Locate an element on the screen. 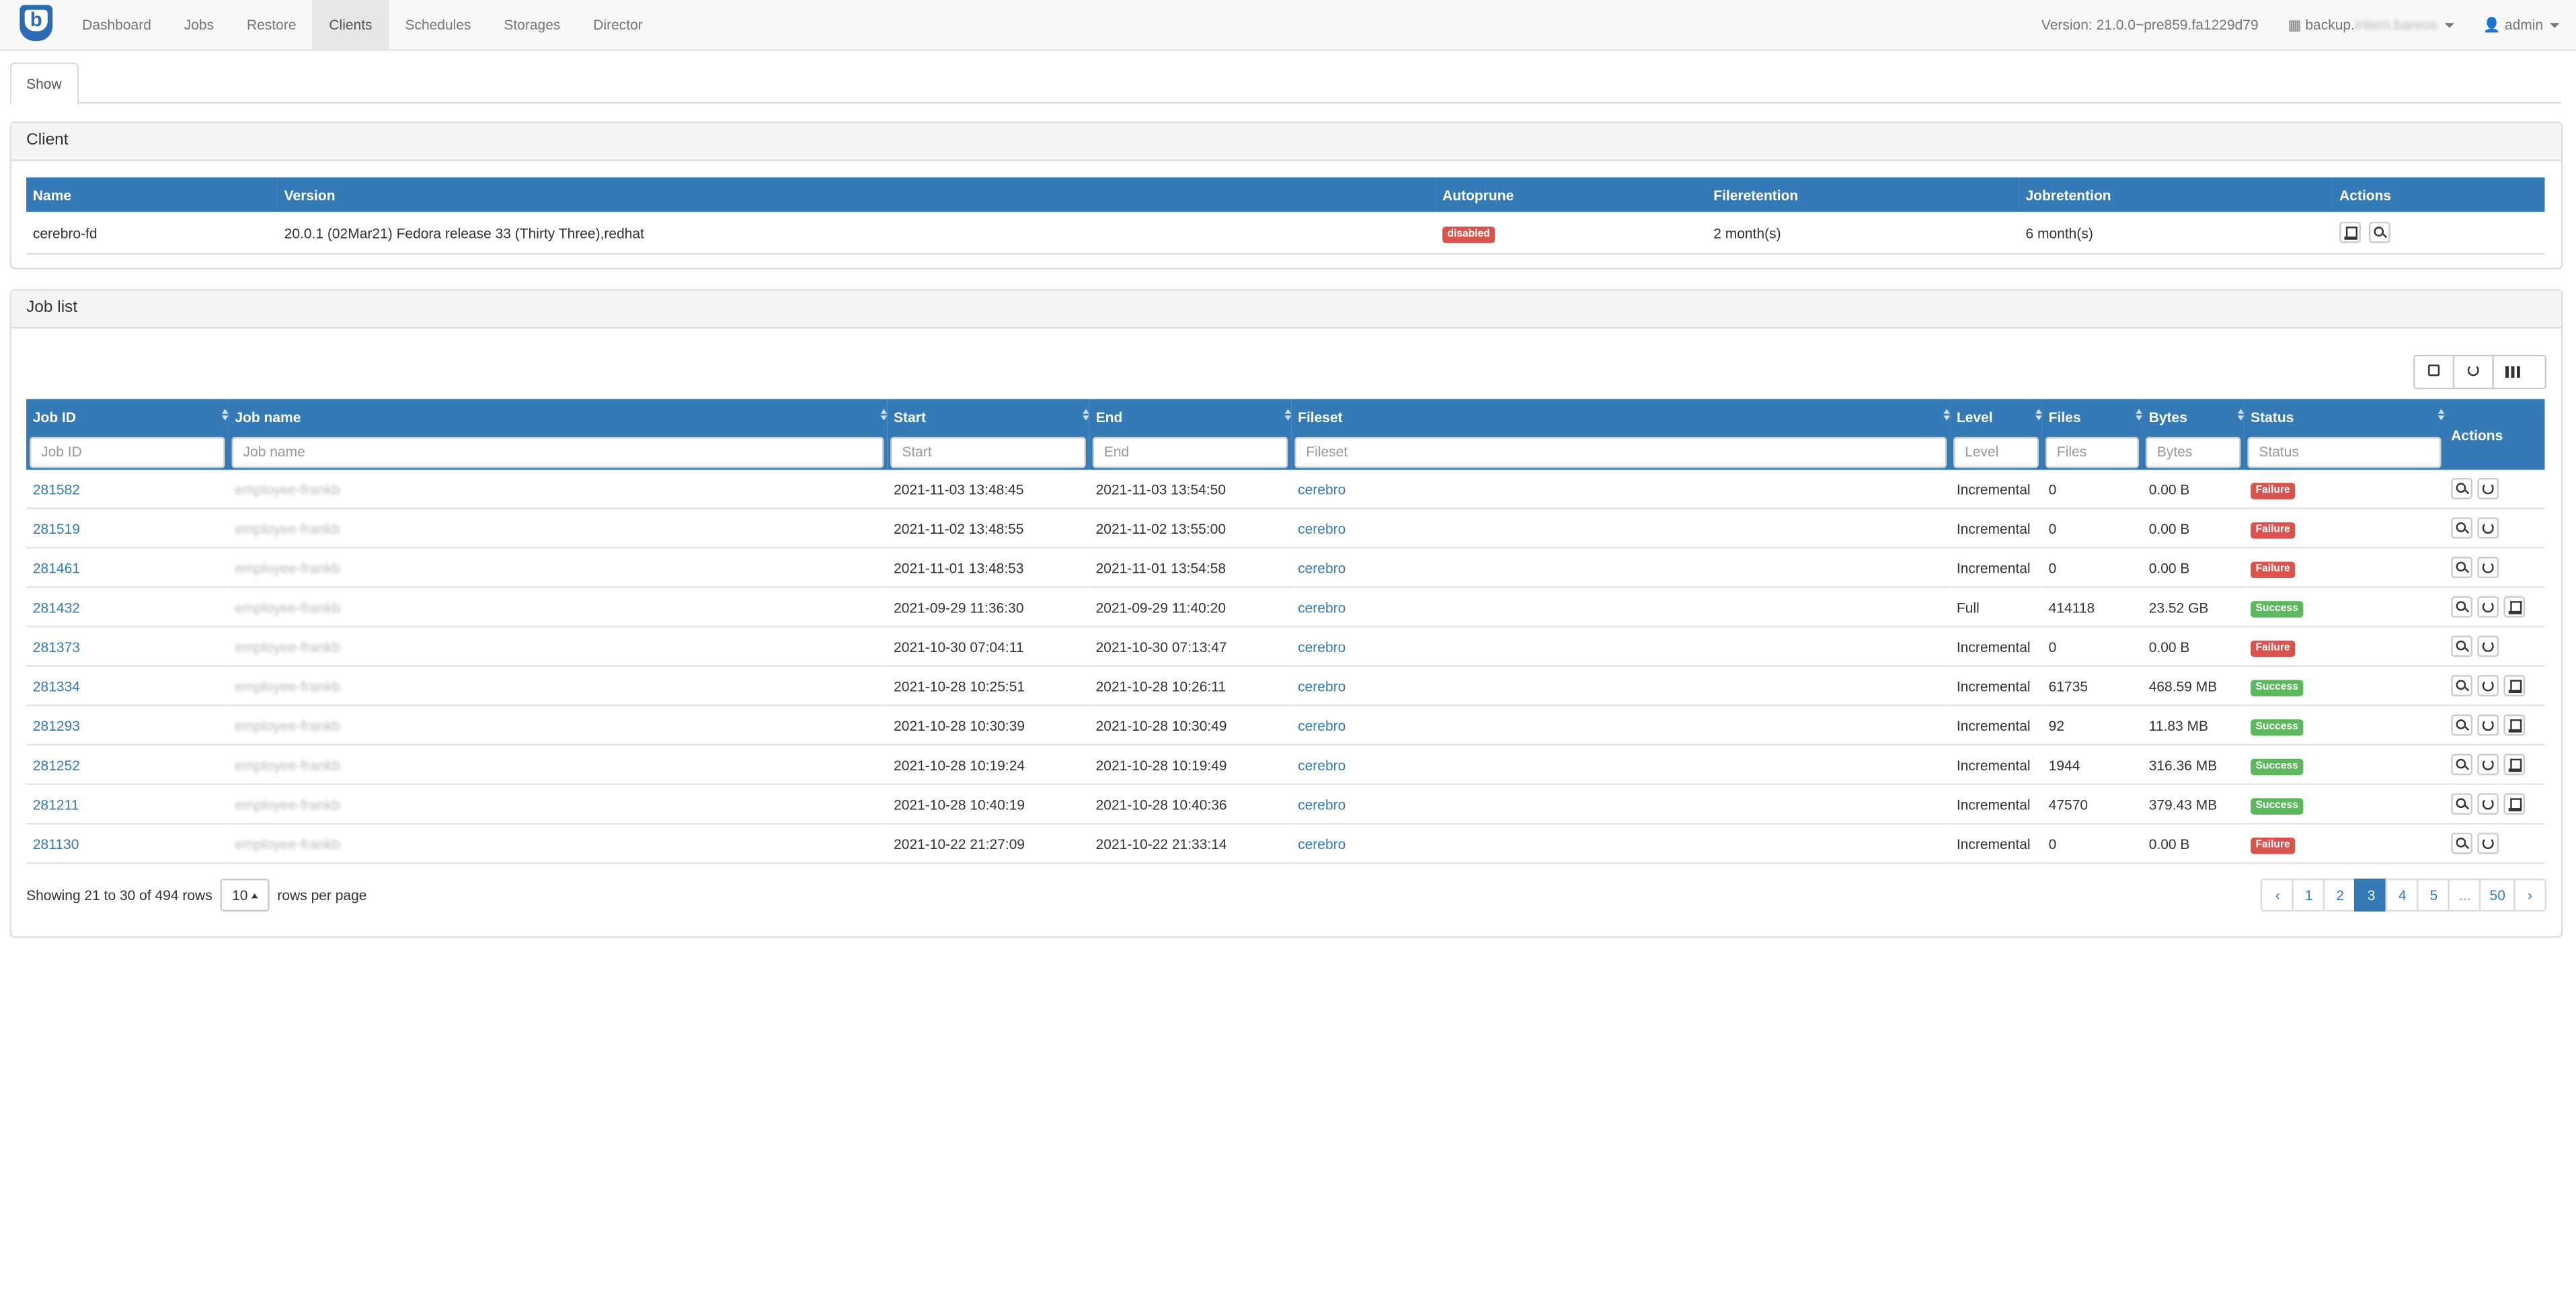 The image size is (2576, 1292). column-header-files: Files is located at coordinates (2091, 416).